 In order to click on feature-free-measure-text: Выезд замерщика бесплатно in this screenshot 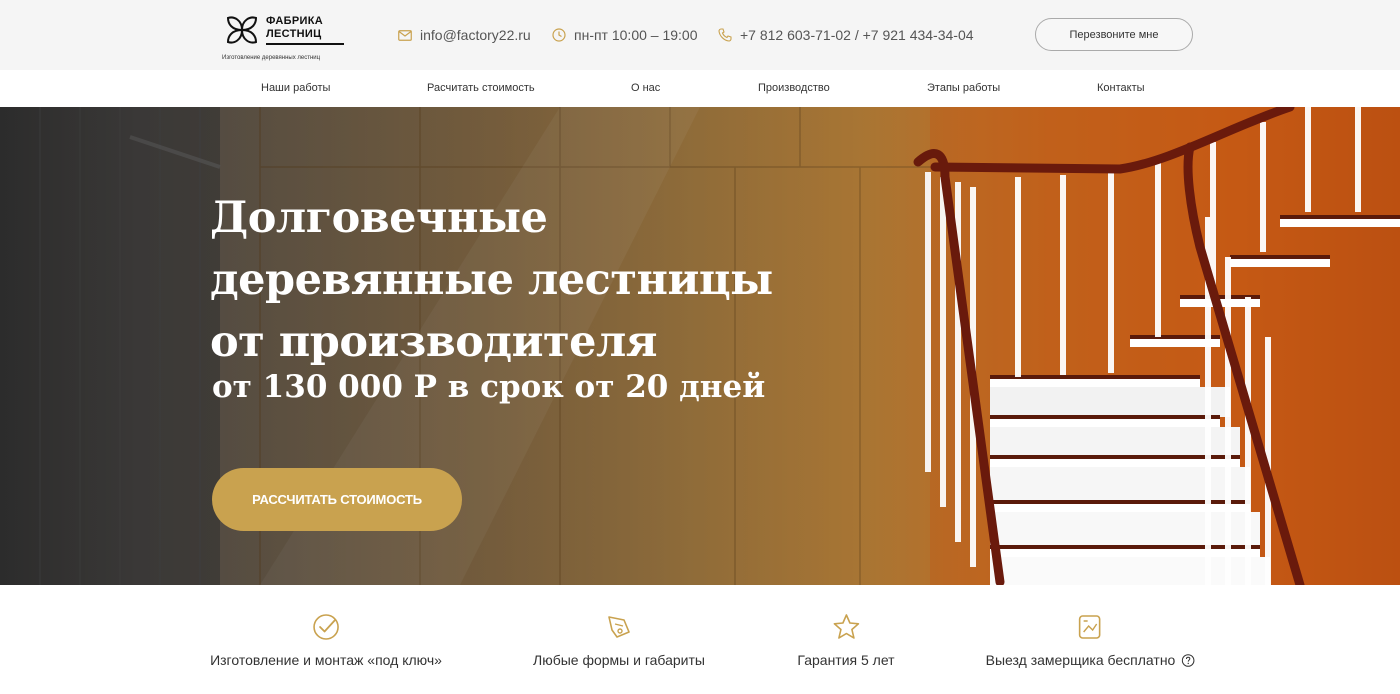, I will do `click(1080, 660)`.